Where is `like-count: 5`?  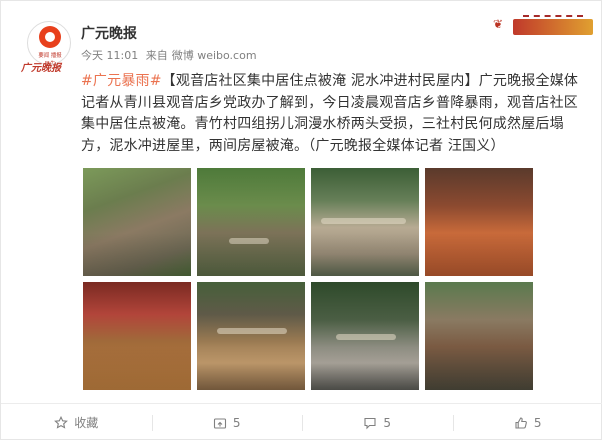
like-count: 5 is located at coordinates (537, 422).